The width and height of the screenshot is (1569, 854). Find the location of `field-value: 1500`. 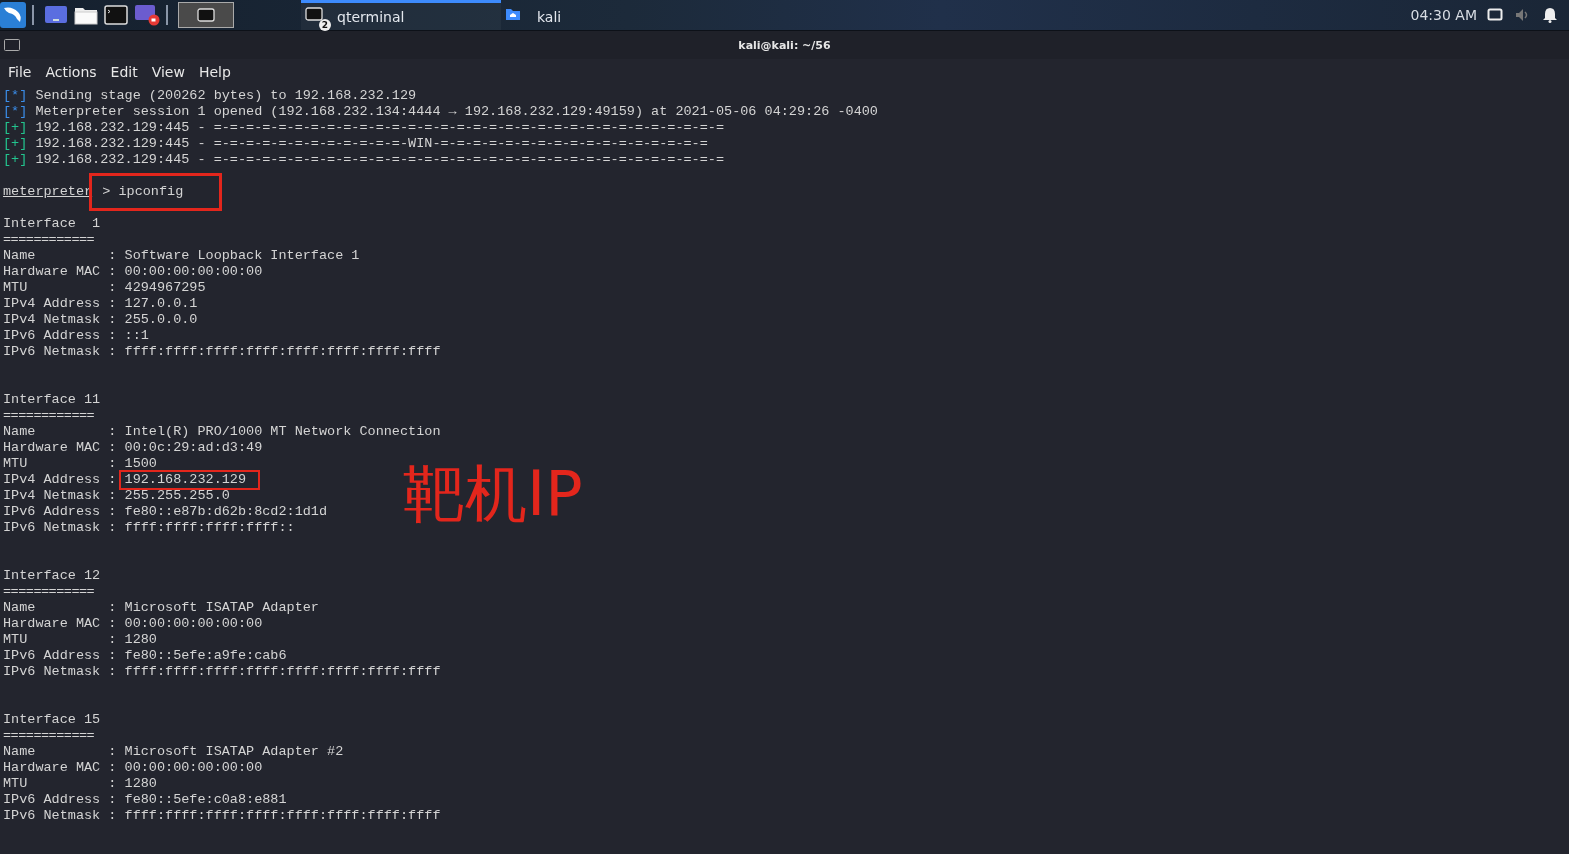

field-value: 1500 is located at coordinates (140, 464).